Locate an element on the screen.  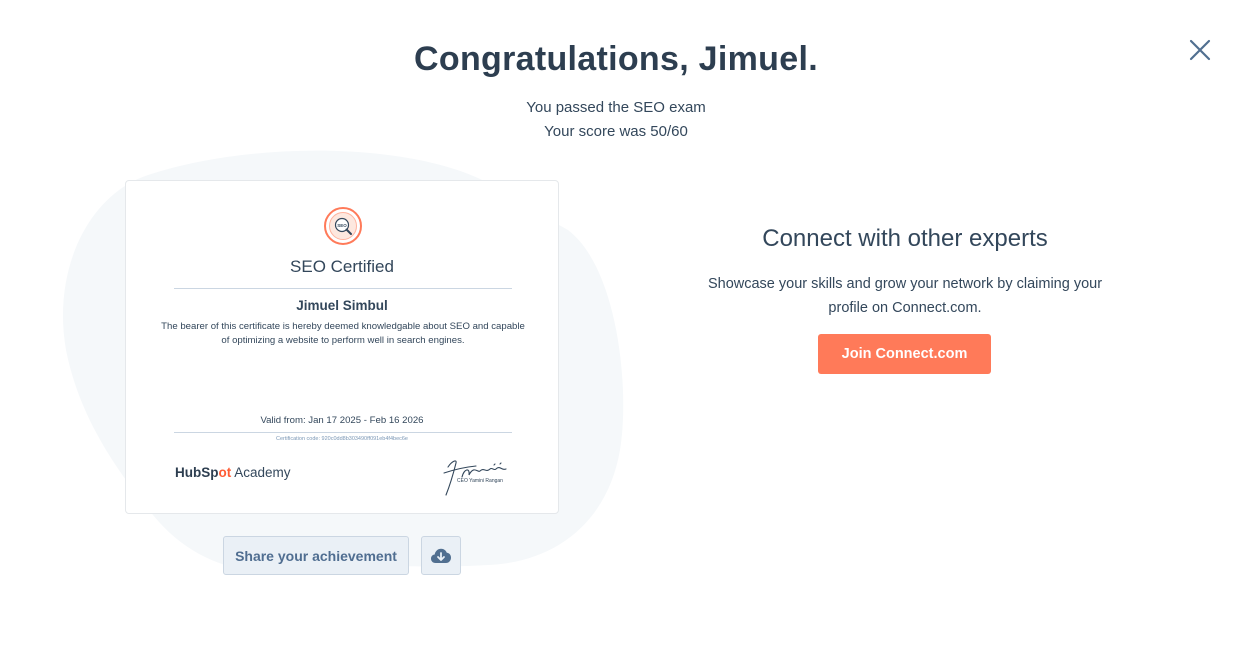
connect-title: Connect with other experts is located at coordinates (905, 238).